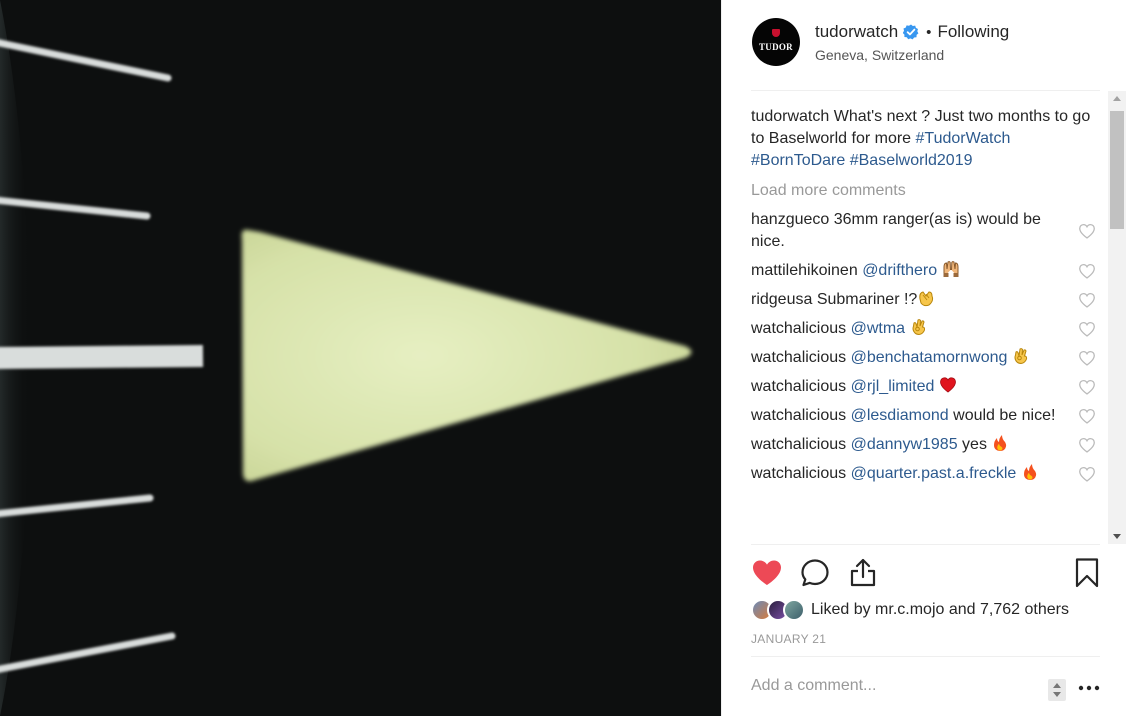  I want to click on post-location: Geneva, Switzerland, so click(879, 55).